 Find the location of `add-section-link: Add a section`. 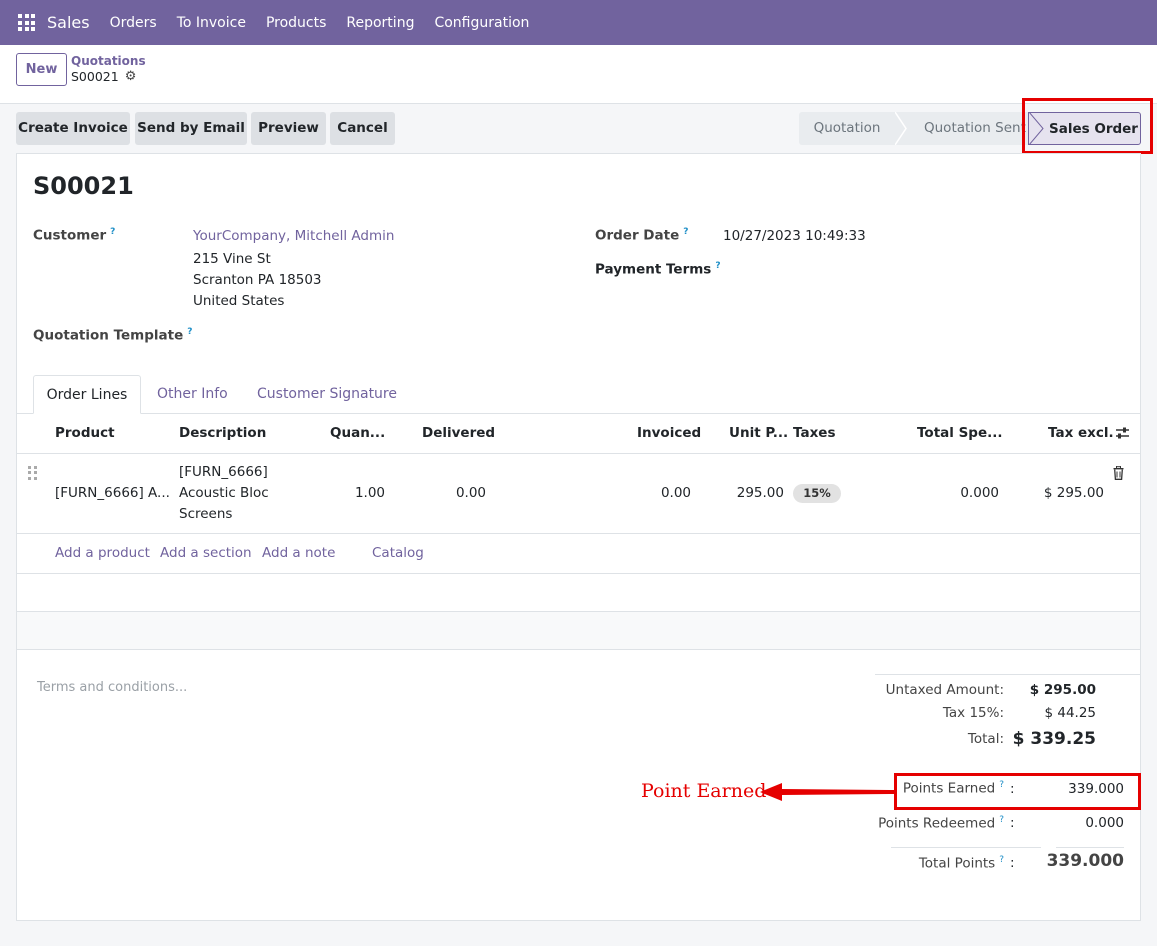

add-section-link: Add a section is located at coordinates (206, 553).